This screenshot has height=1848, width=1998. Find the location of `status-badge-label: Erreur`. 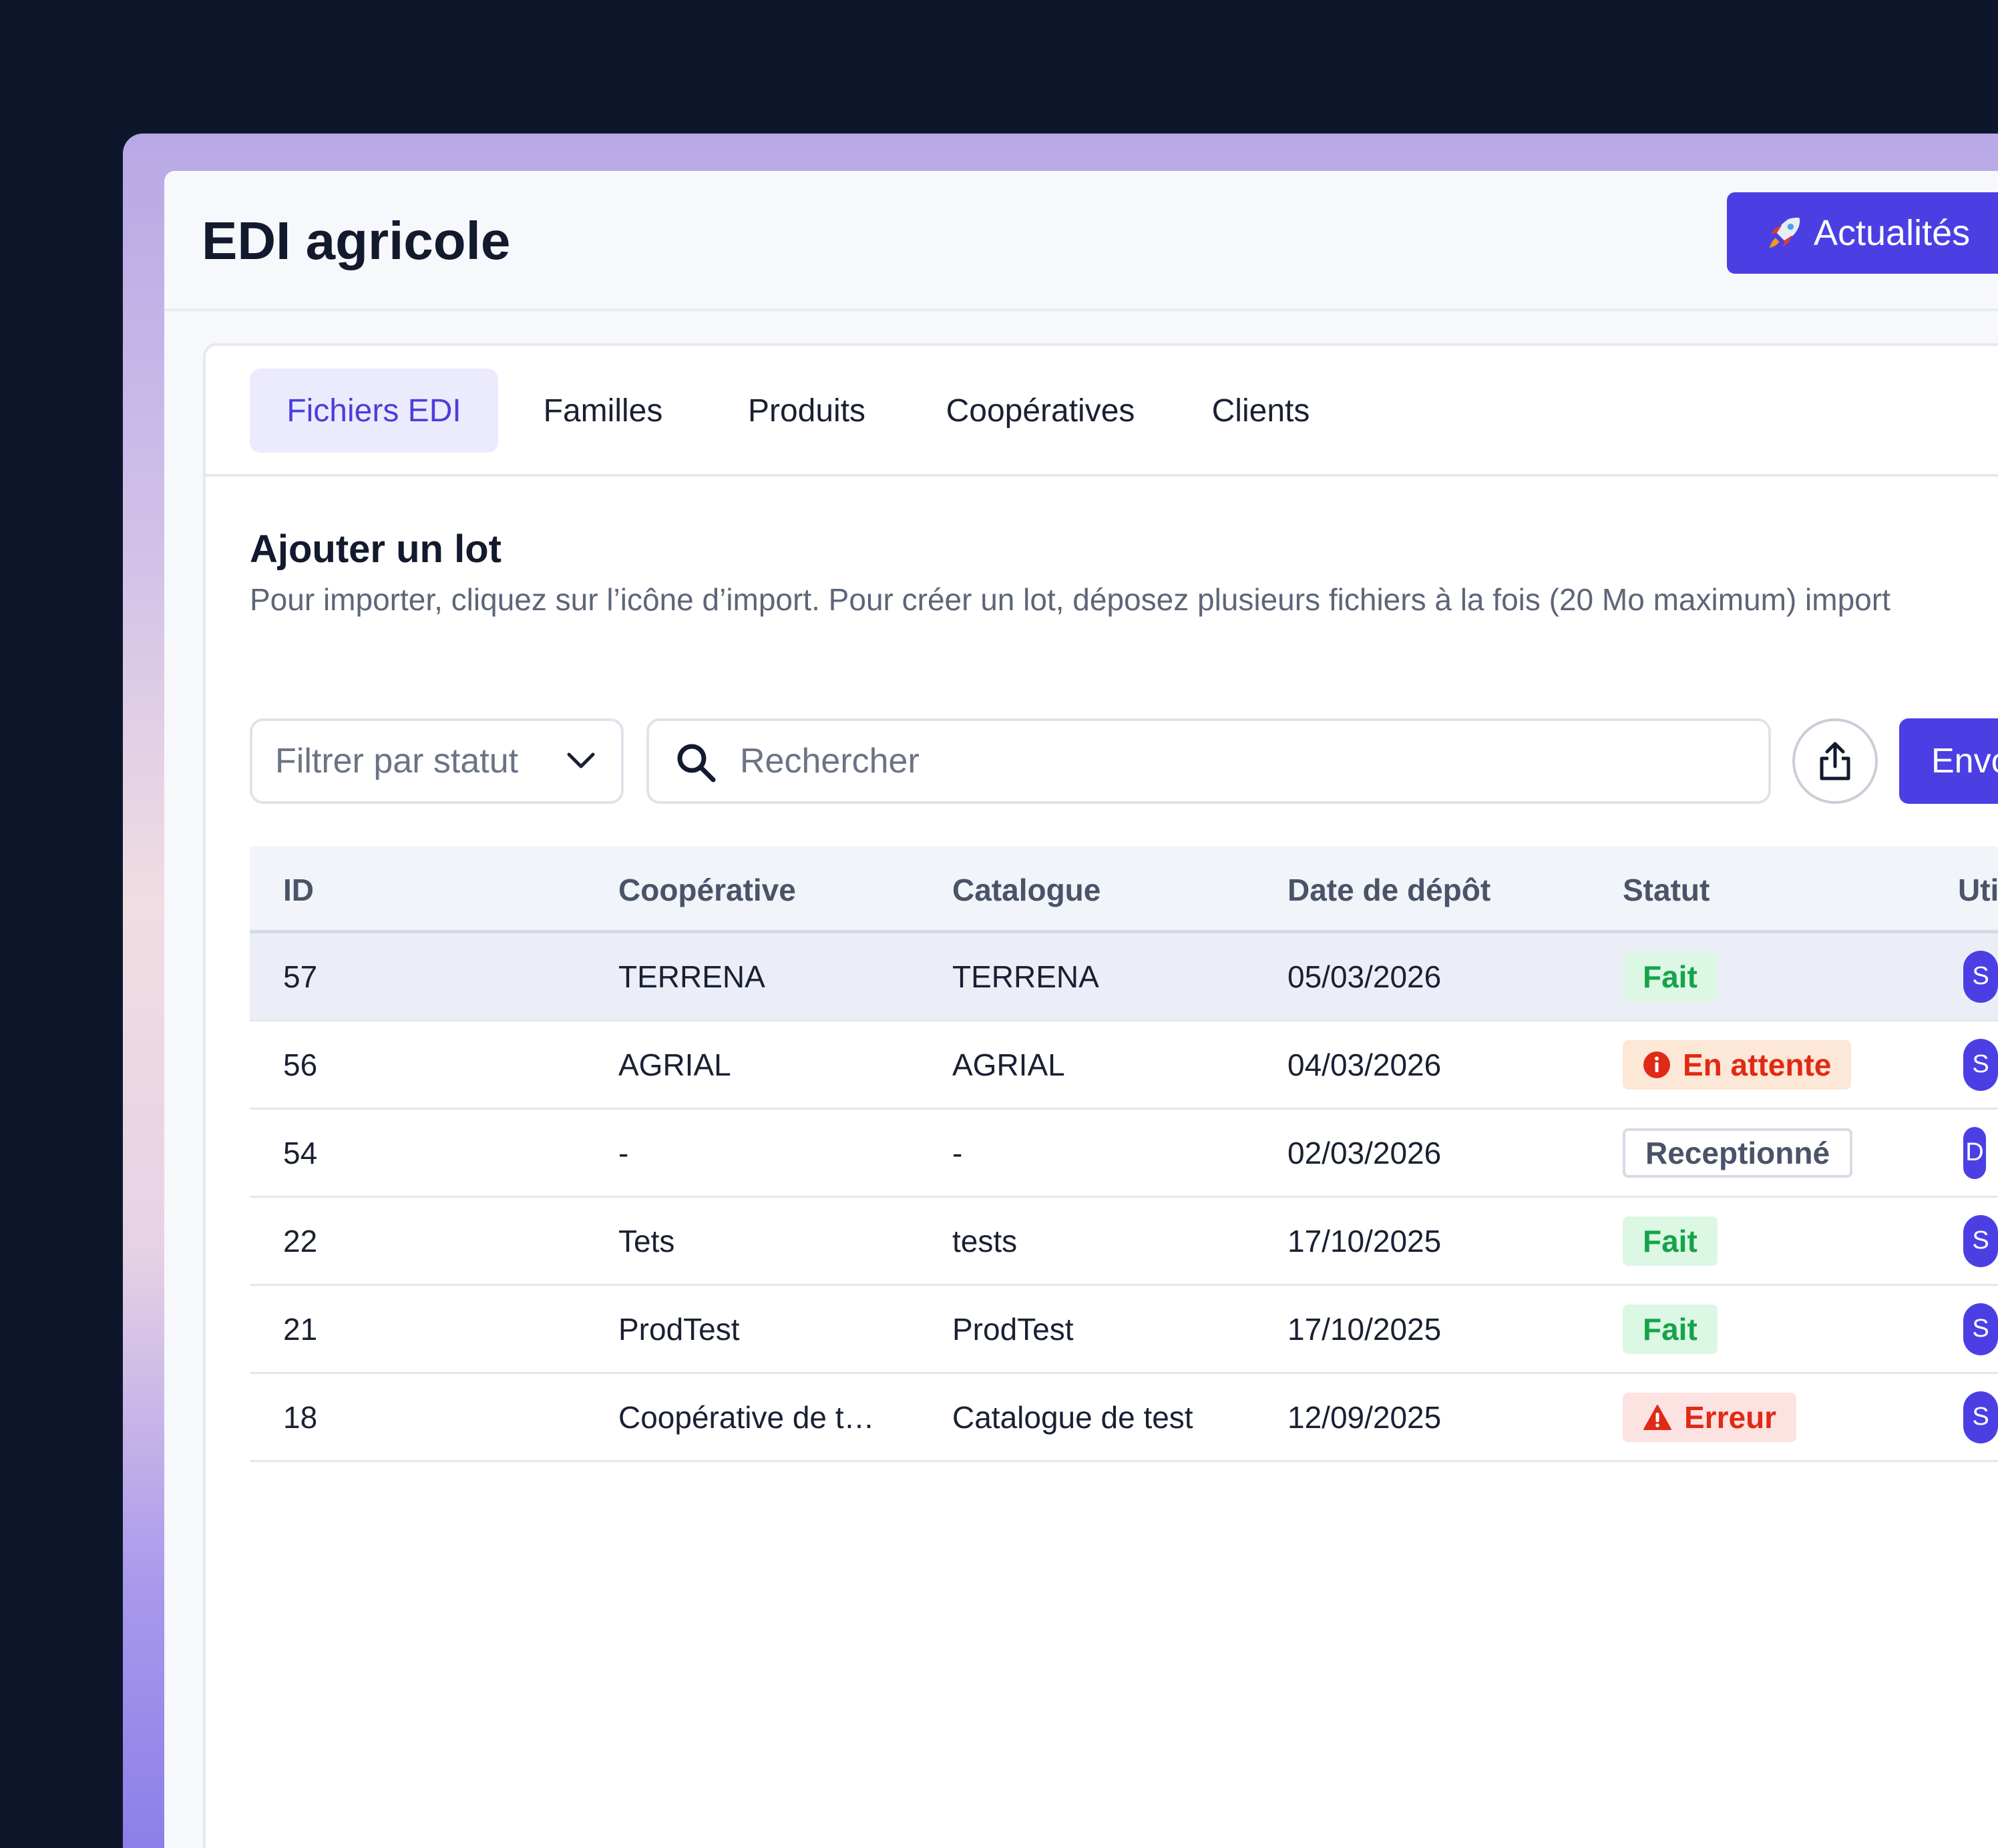

status-badge-label: Erreur is located at coordinates (1730, 1417).